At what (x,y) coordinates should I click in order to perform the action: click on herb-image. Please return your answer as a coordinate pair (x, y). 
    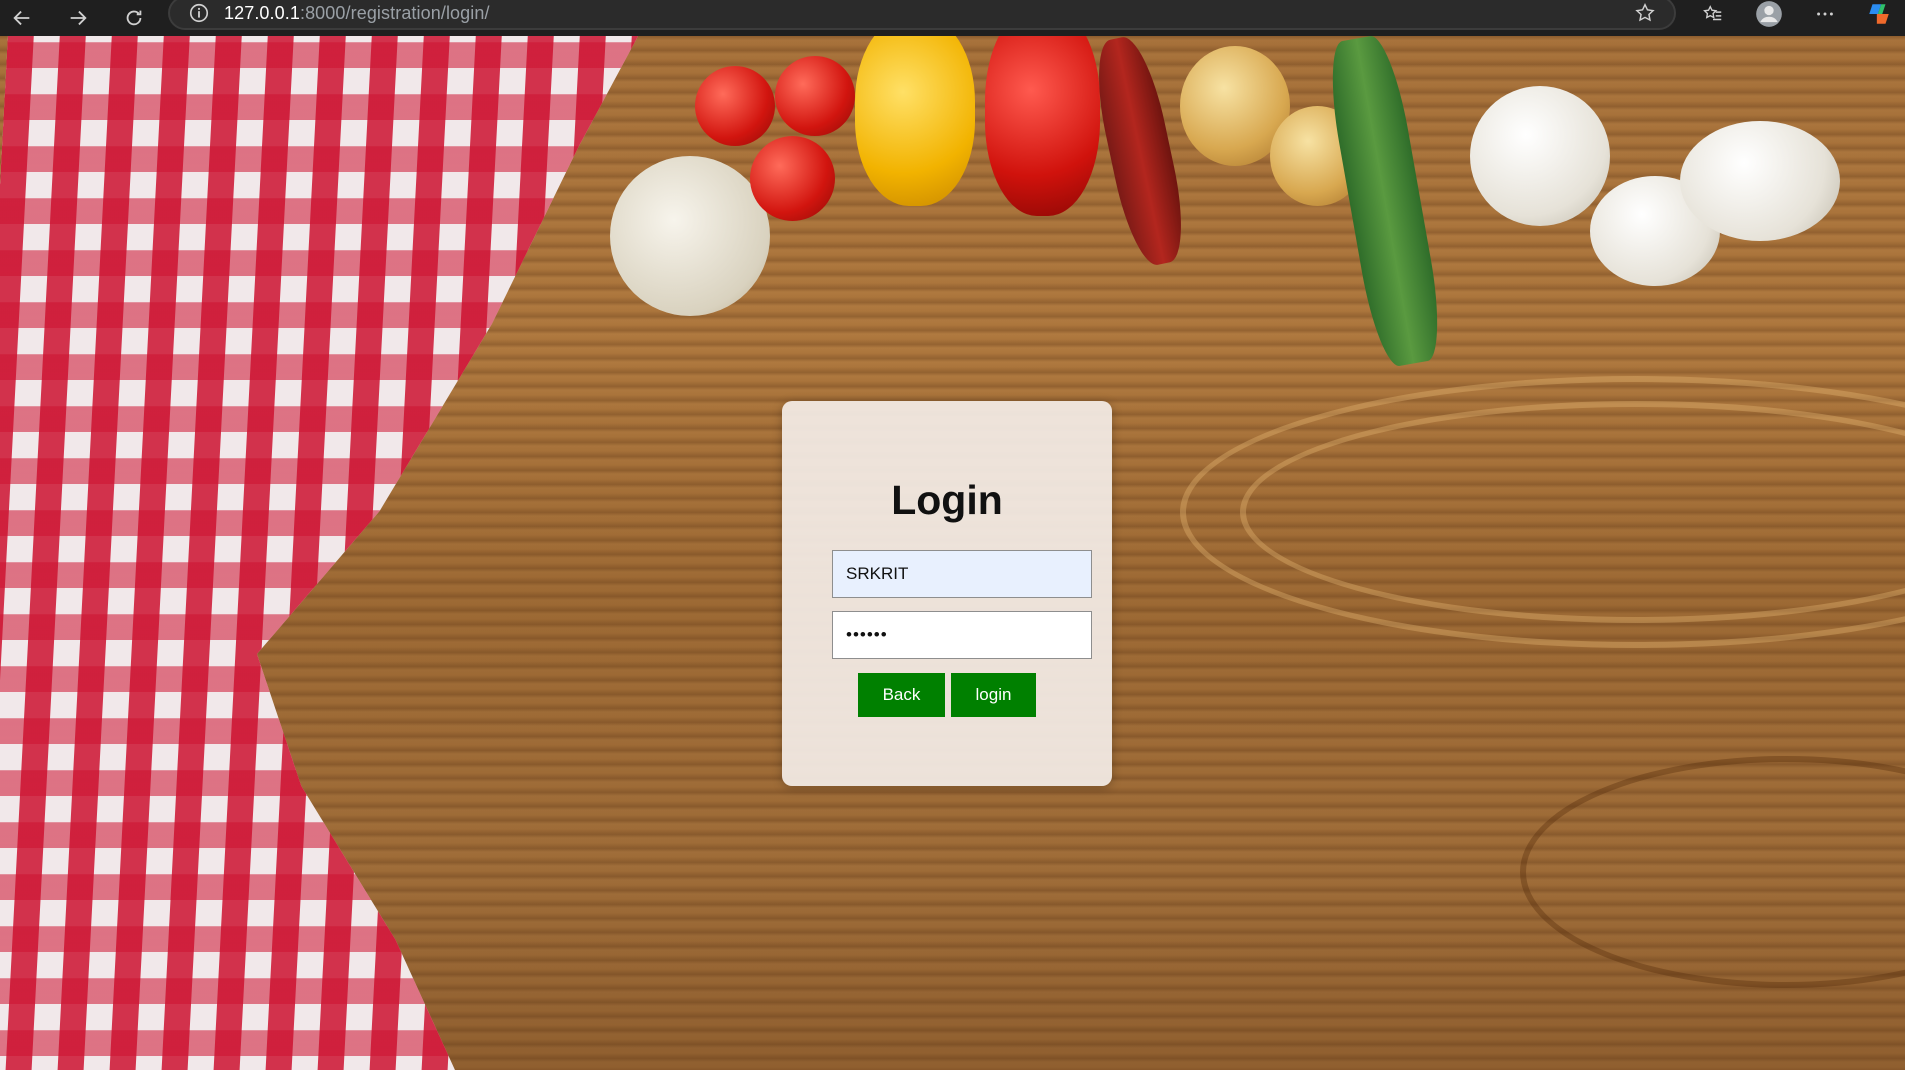
    Looking at the image, I should click on (1385, 203).